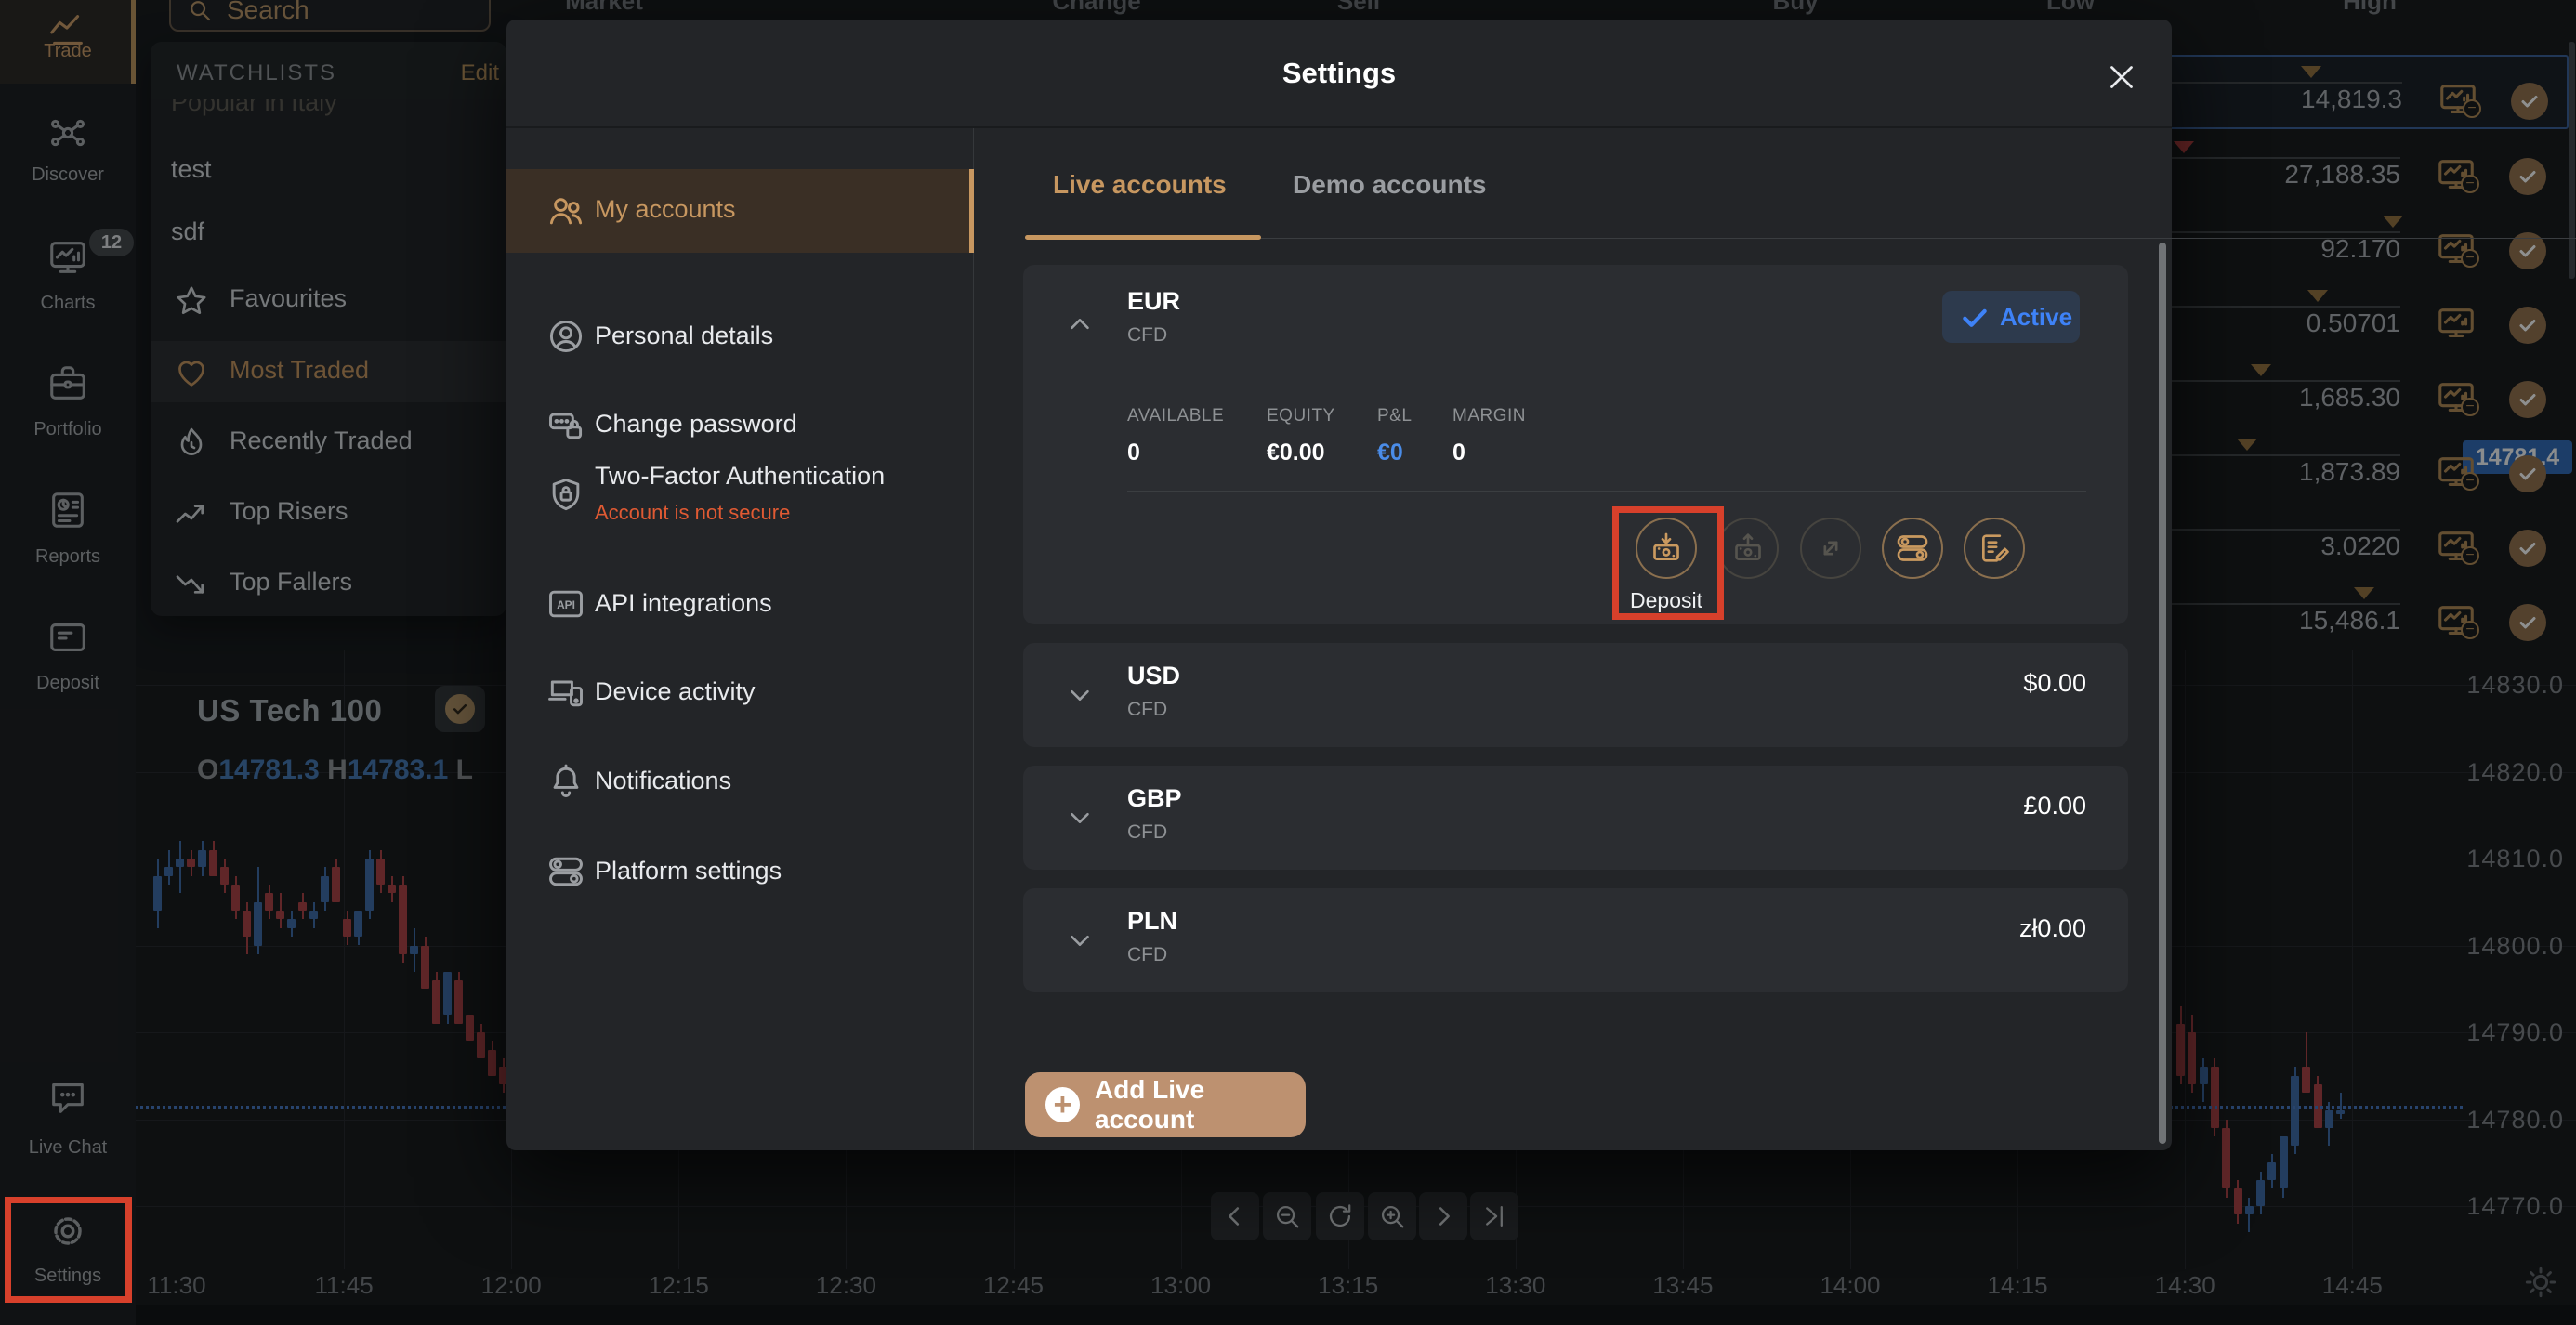 This screenshot has width=2576, height=1325. Describe the element at coordinates (565, 781) in the screenshot. I see `bell-icon` at that location.